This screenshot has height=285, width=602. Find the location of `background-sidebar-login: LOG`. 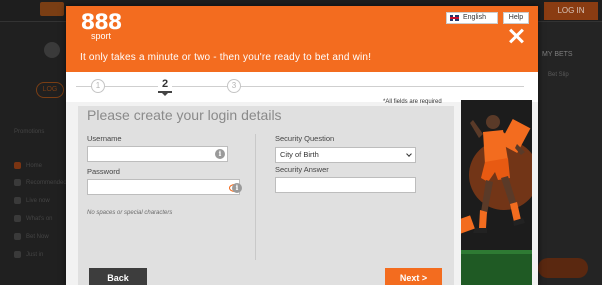

background-sidebar-login: LOG is located at coordinates (50, 90).